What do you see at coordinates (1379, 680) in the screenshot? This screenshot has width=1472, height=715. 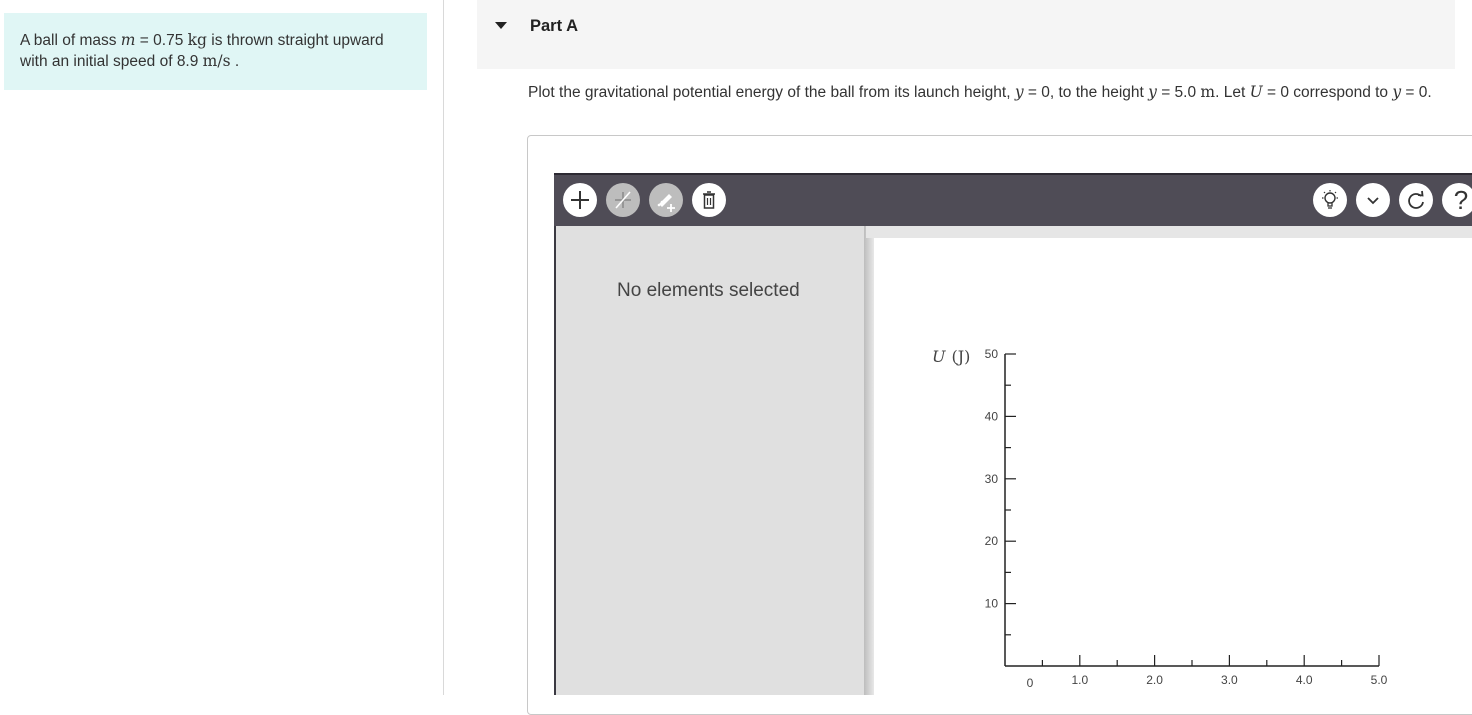 I see `x-tick-label: 5.0` at bounding box center [1379, 680].